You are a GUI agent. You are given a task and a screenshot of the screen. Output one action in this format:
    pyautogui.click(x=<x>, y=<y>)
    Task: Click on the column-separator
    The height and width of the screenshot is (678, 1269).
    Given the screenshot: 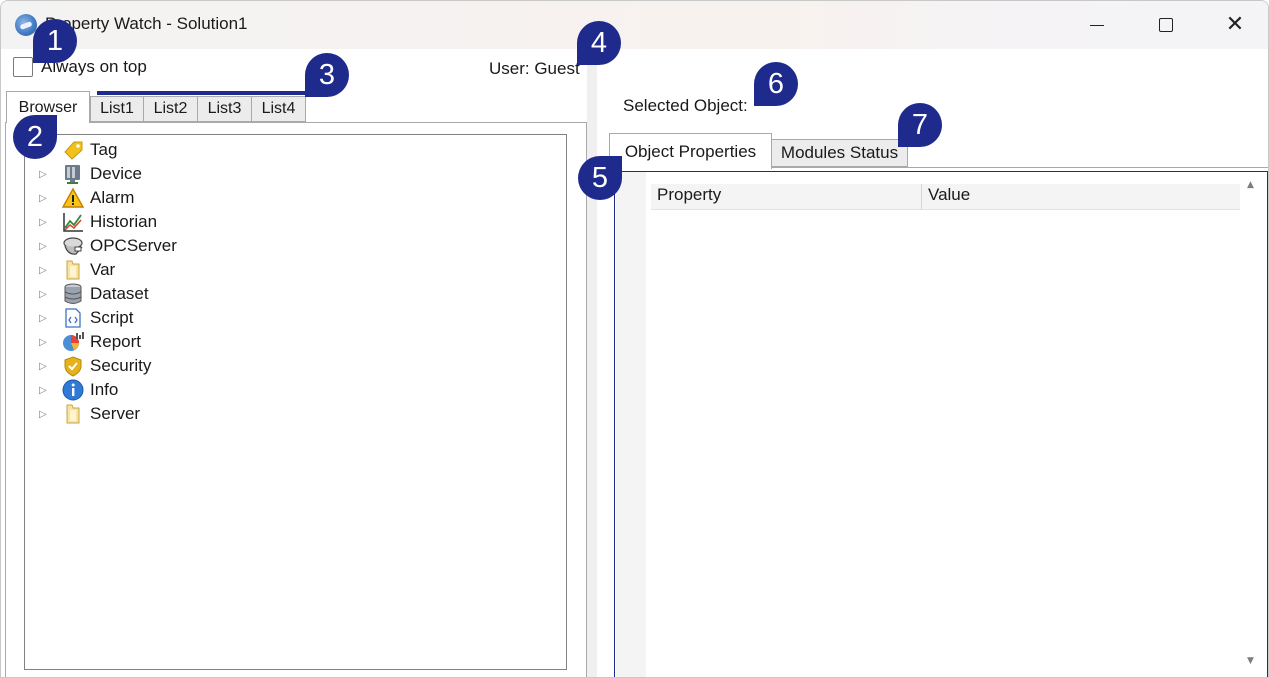 What is the action you would take?
    pyautogui.click(x=921, y=197)
    